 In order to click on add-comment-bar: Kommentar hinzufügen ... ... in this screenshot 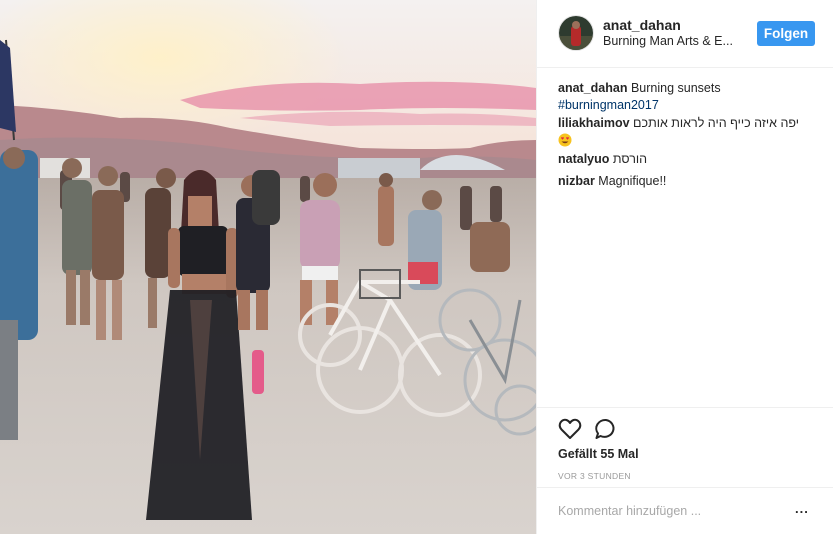, I will do `click(685, 511)`.